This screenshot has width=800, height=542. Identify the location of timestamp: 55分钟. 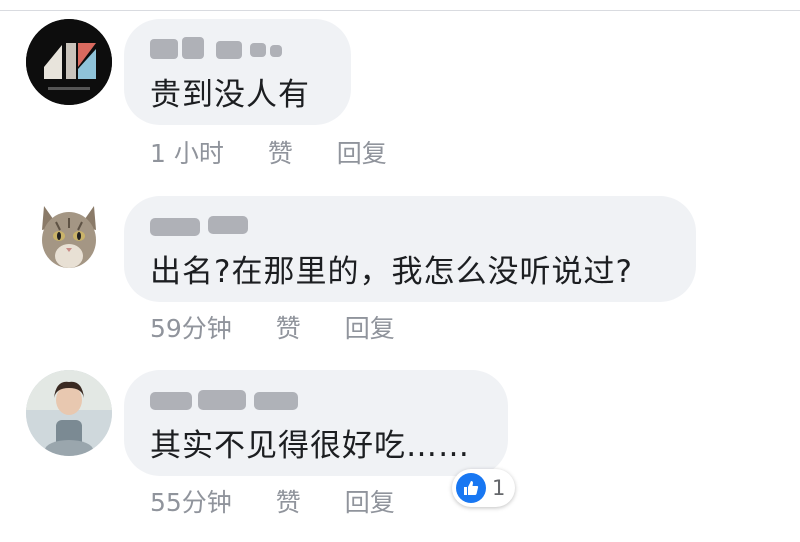
(191, 501).